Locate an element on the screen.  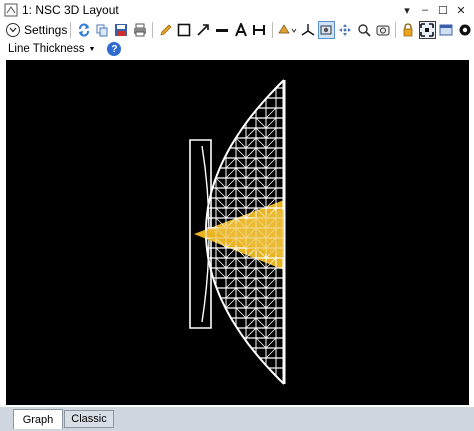
minimize-button: – is located at coordinates (425, 10).